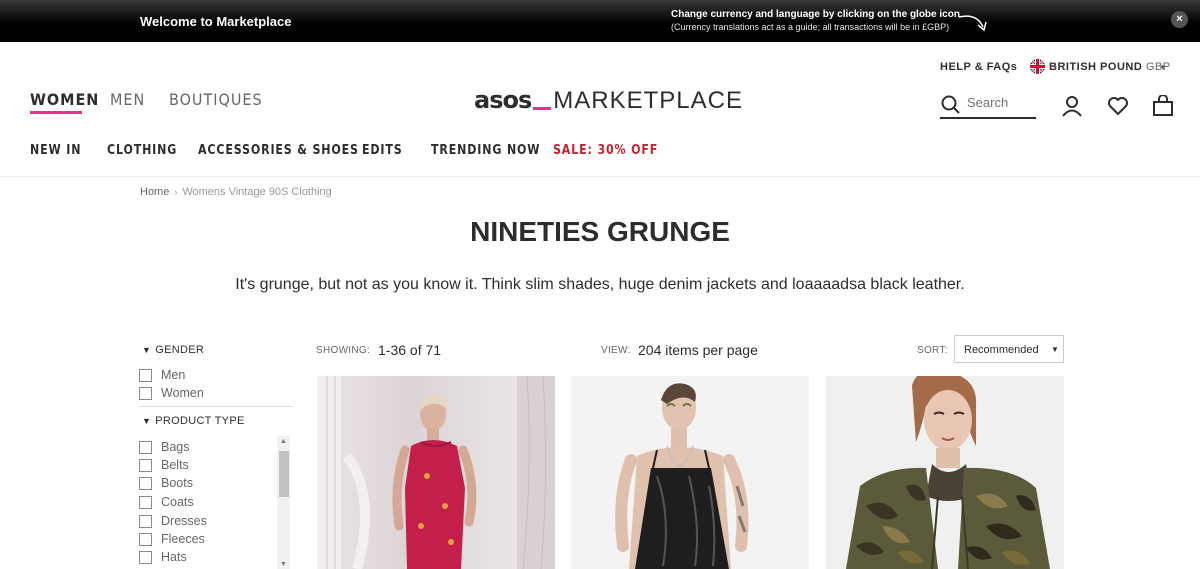  I want to click on welcome-text: Welcome to Marketplace, so click(216, 21).